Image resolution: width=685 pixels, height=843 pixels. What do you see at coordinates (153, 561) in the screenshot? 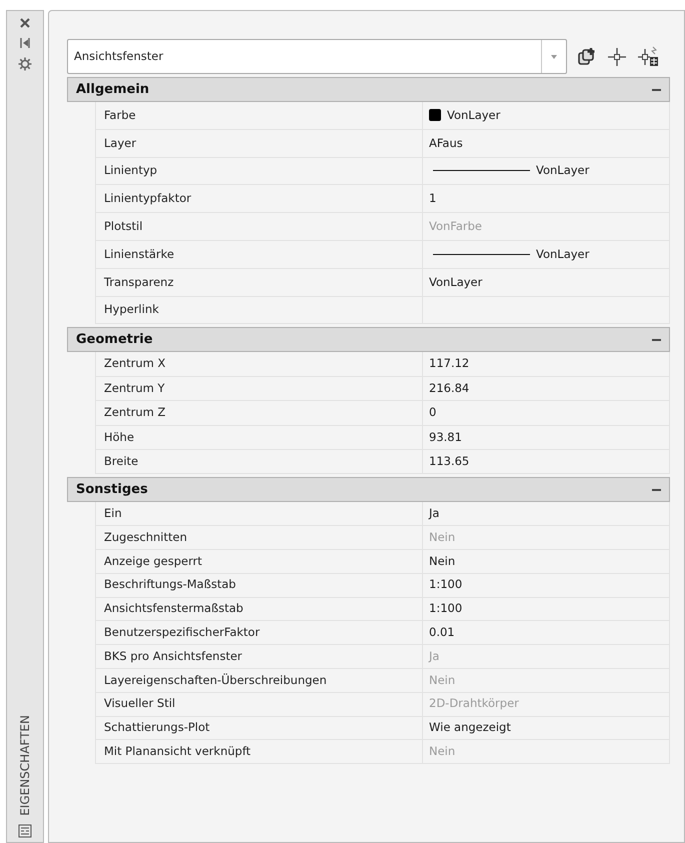
I see `property-label: Anzeige gesperrt` at bounding box center [153, 561].